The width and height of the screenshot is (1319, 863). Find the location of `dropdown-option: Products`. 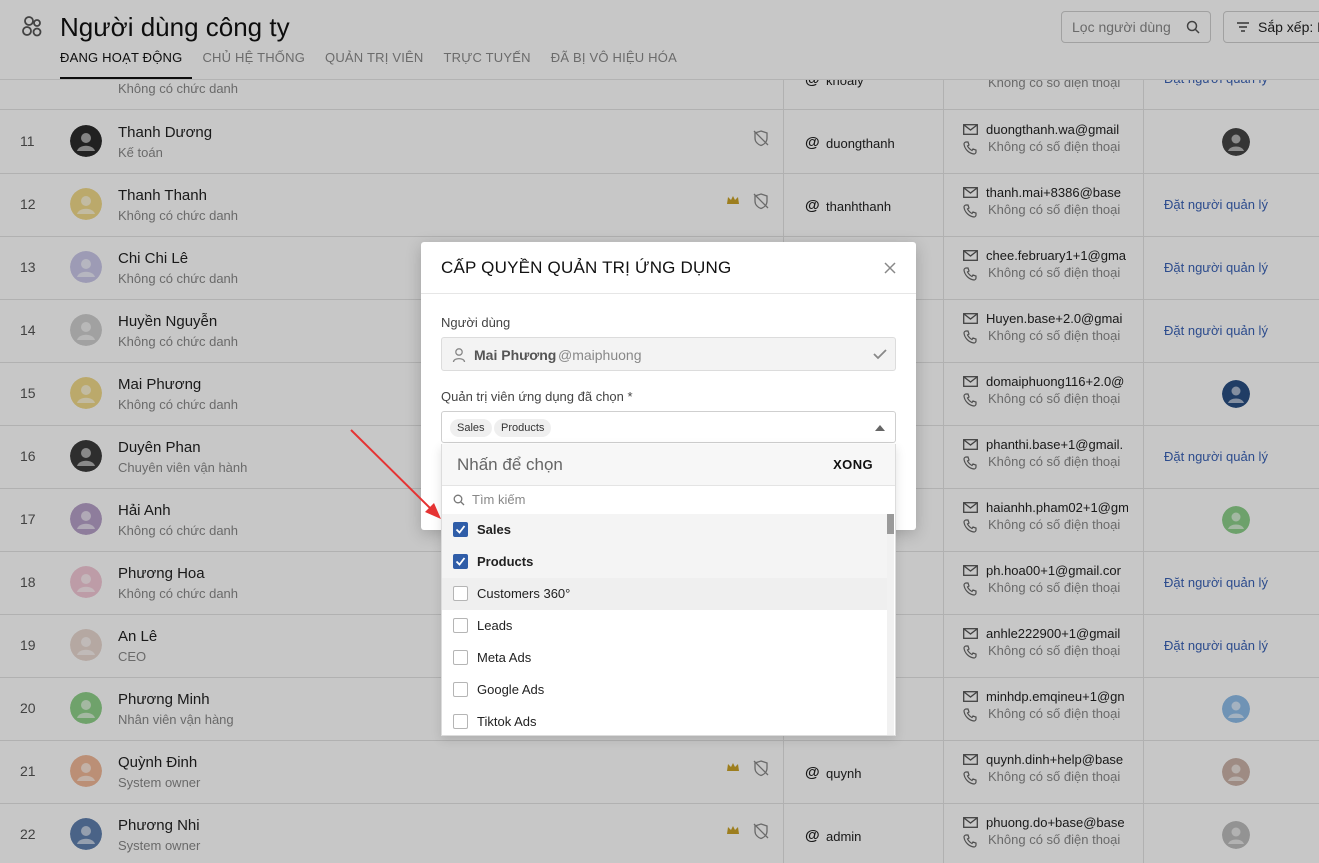

dropdown-option: Products is located at coordinates (664, 562).